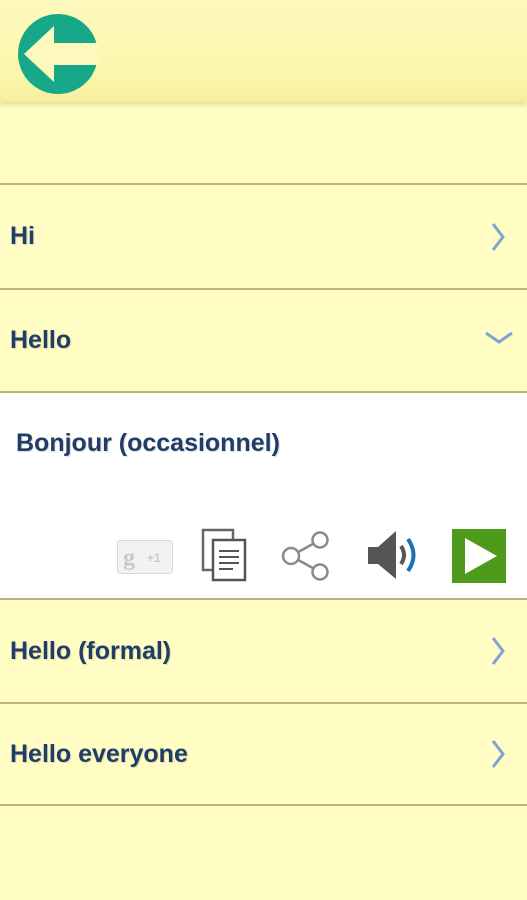  I want to click on copy-icon, so click(225, 555).